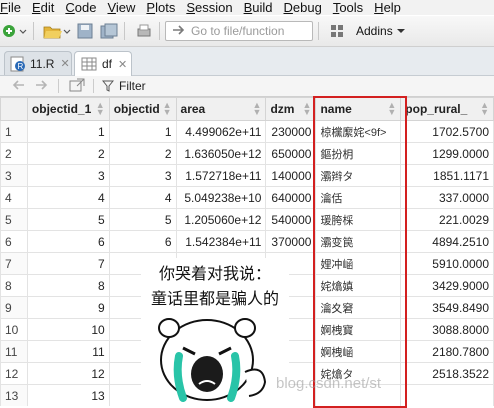 Image resolution: width=494 pixels, height=408 pixels. I want to click on menu-debug: Debug, so click(303, 7).